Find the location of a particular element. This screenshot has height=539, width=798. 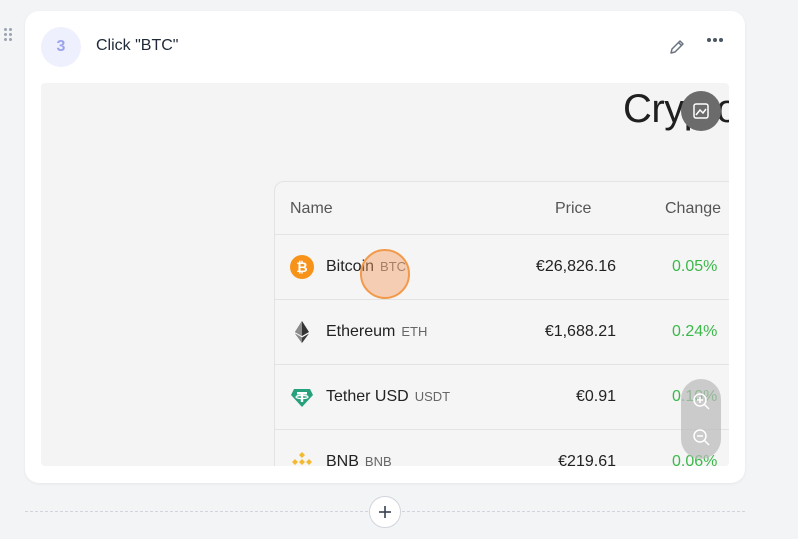

coin-symbol: USDT is located at coordinates (432, 396).